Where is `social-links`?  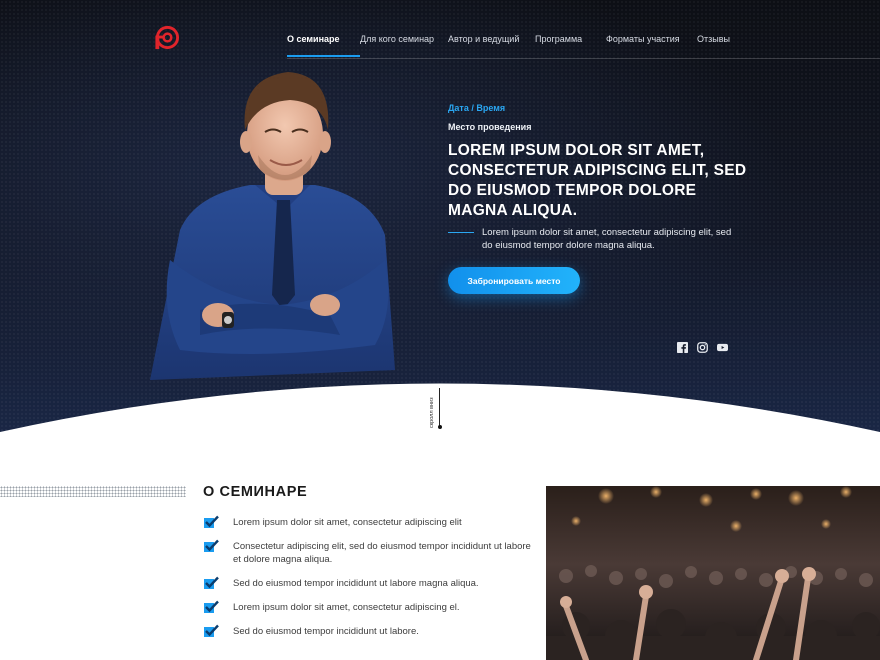
social-links is located at coordinates (702, 347).